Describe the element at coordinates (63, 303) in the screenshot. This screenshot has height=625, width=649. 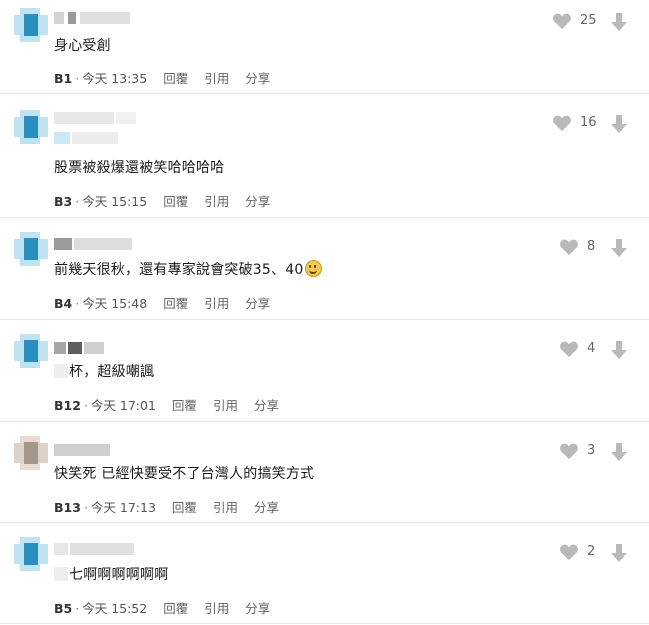
I see `floor-number: B4` at that location.